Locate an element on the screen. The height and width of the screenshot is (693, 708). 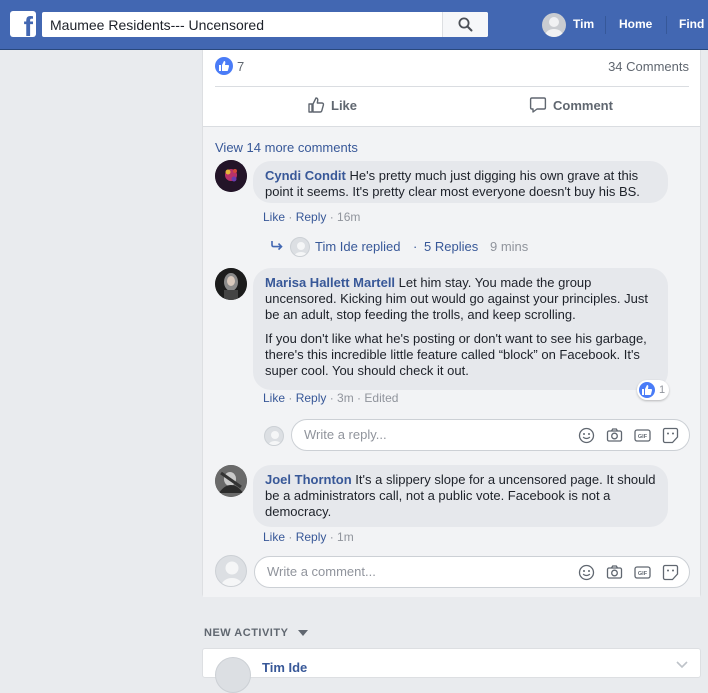
activity-card: Tim Ide is located at coordinates (451, 670).